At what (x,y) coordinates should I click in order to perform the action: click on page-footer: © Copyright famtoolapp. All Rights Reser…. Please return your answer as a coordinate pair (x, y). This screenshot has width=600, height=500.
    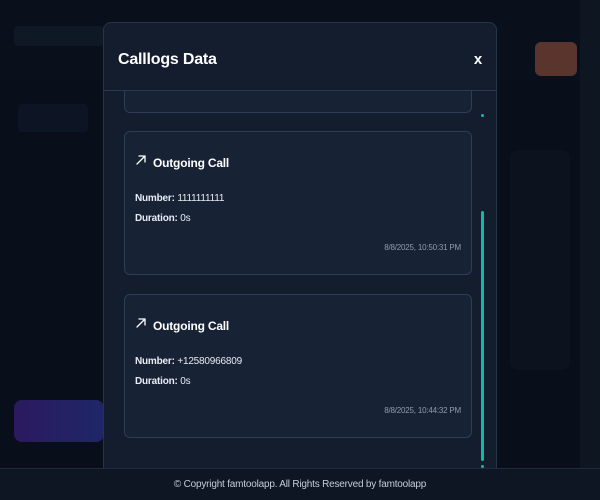
    Looking at the image, I should click on (300, 484).